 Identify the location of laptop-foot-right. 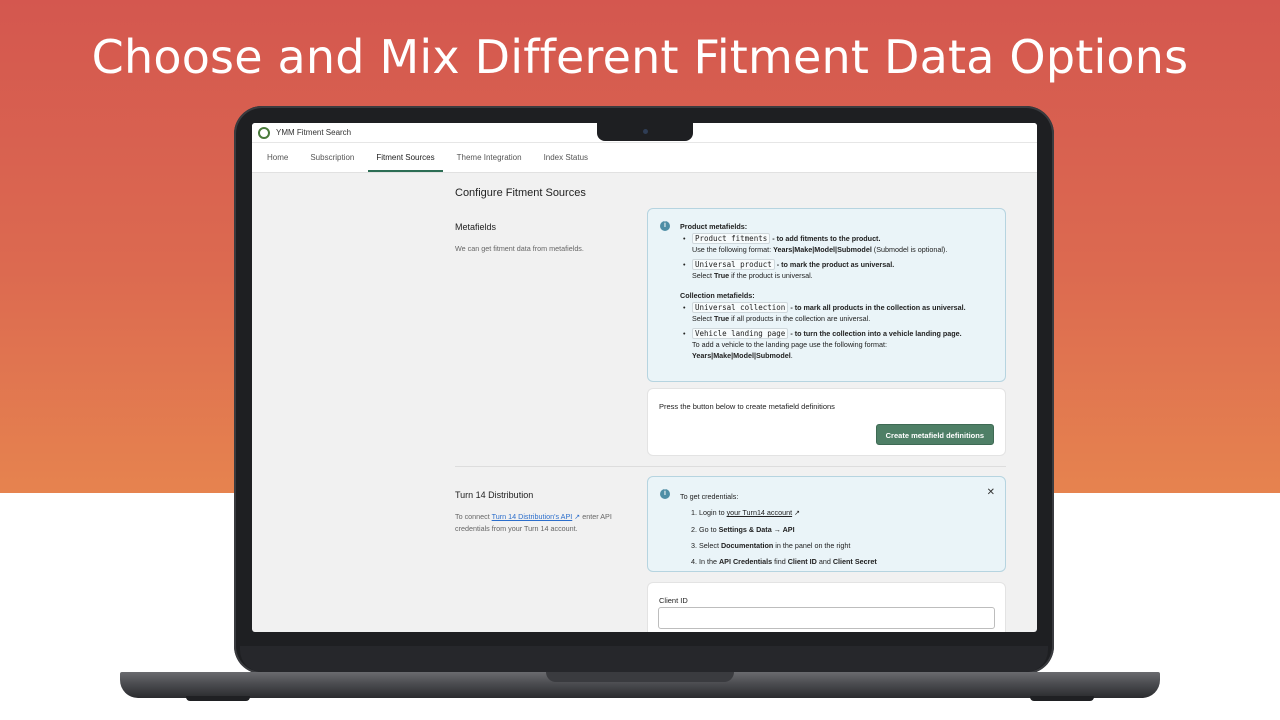
(1062, 698).